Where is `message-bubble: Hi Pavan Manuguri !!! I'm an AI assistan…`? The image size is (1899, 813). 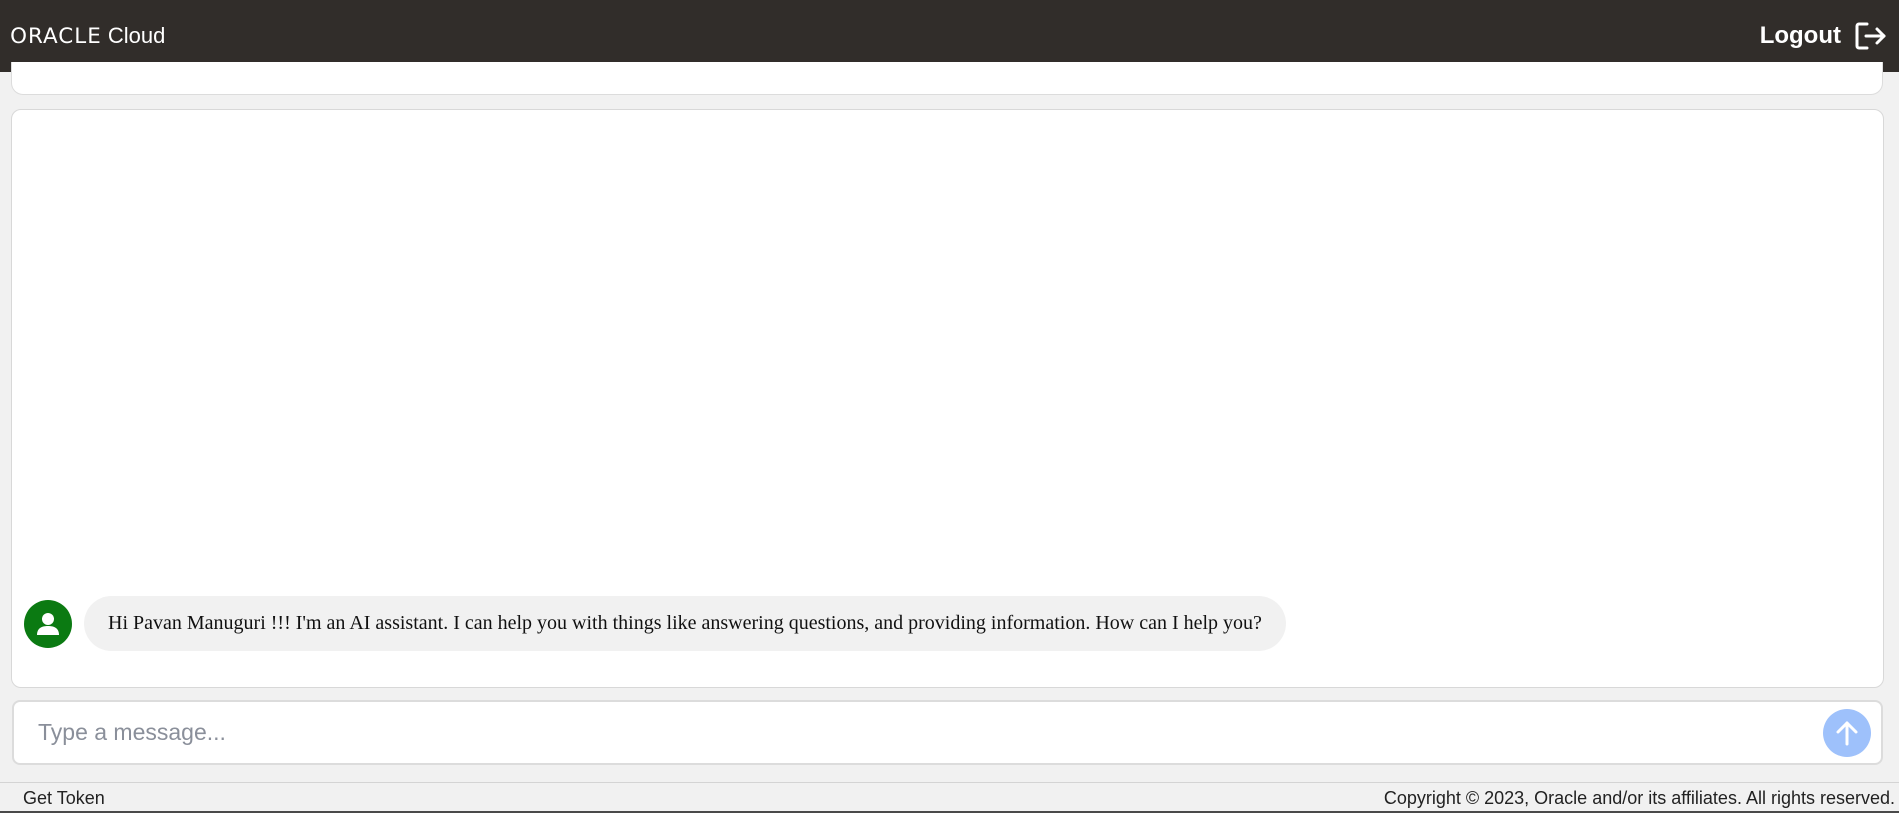
message-bubble: Hi Pavan Manuguri !!! I'm an AI assistan… is located at coordinates (685, 623).